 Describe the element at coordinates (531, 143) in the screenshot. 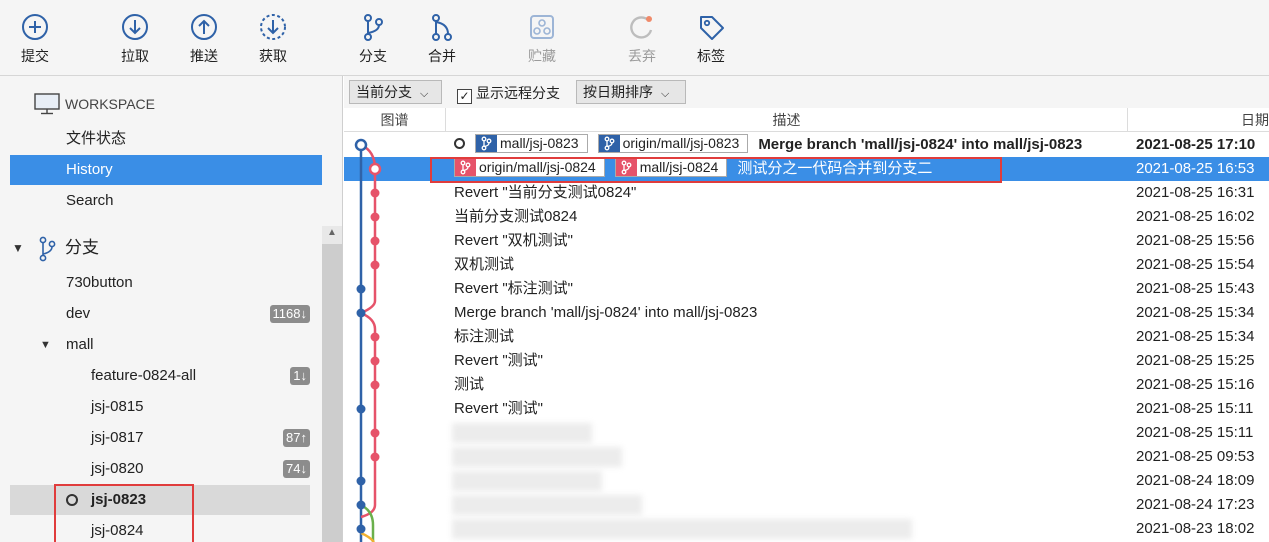

I see `branch-label-tag: mall/jsj-0823` at that location.